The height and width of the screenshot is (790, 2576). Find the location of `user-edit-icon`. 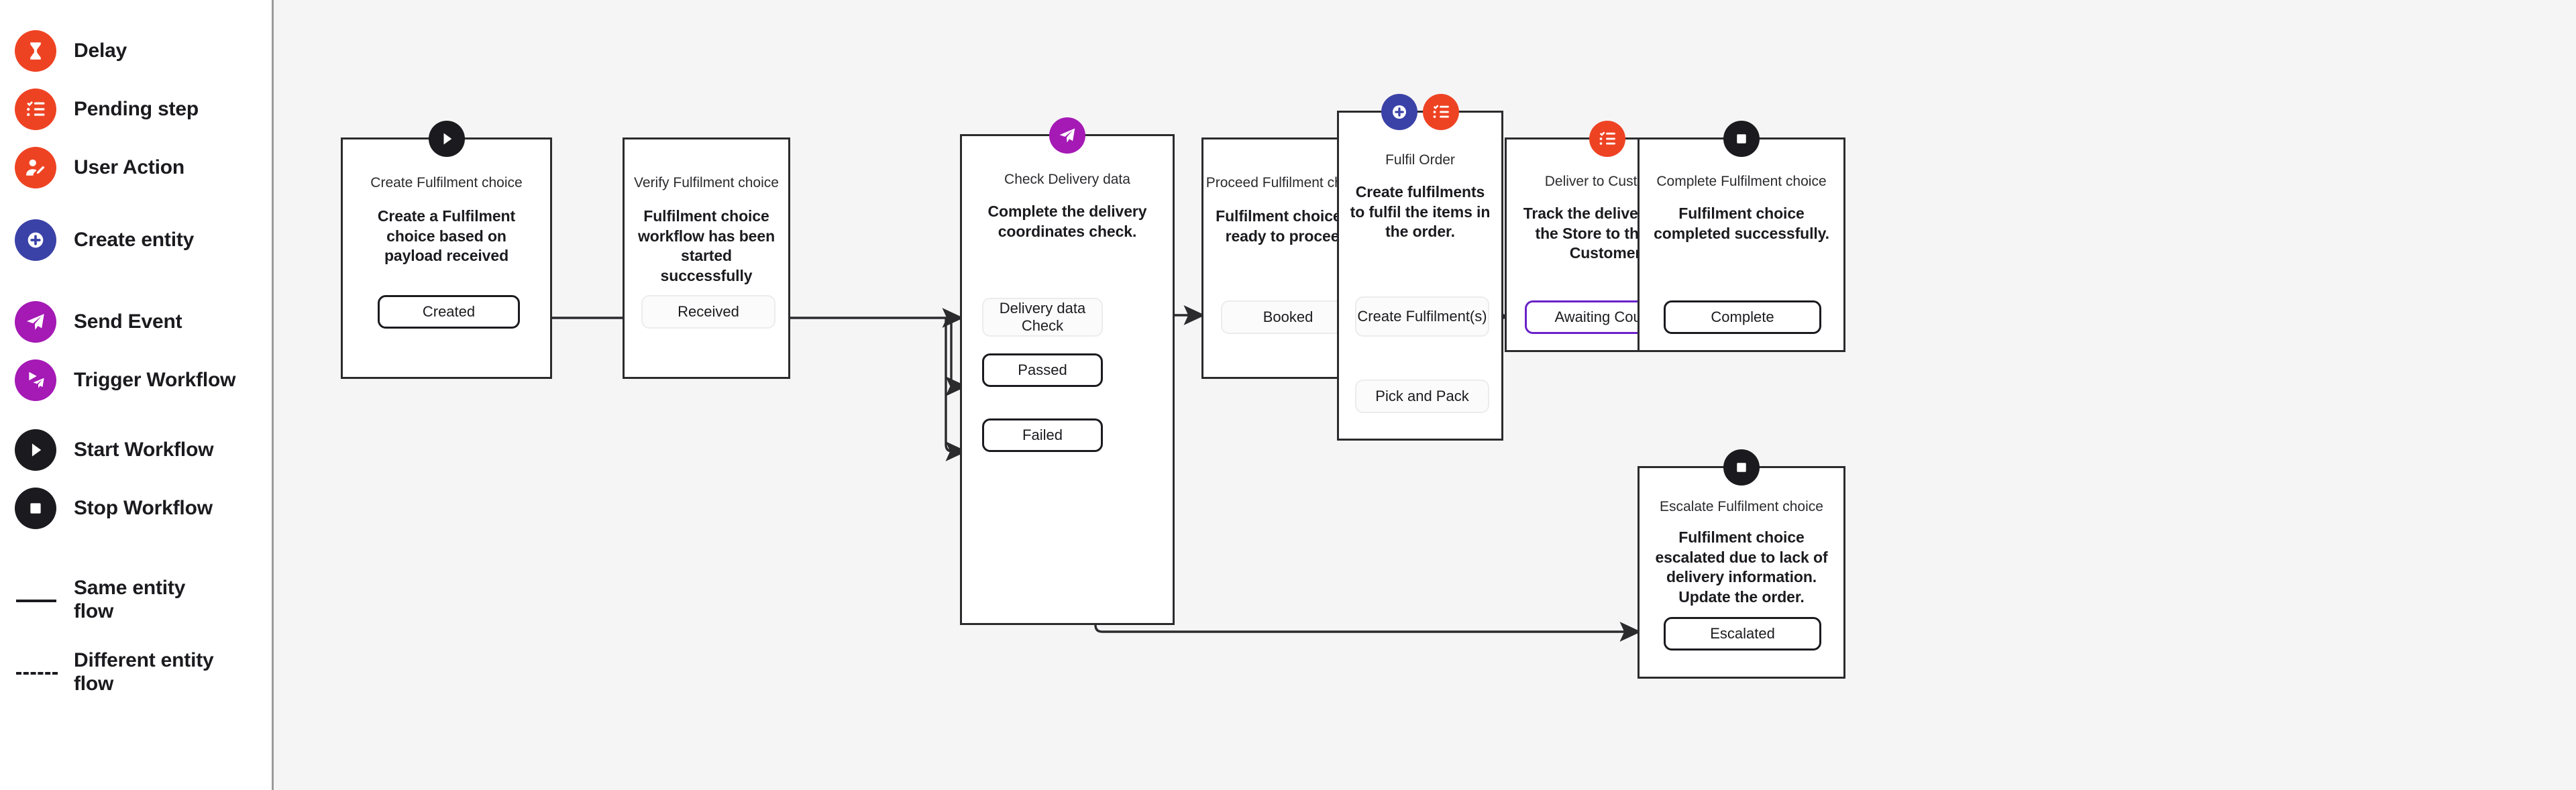

user-edit-icon is located at coordinates (35, 167).